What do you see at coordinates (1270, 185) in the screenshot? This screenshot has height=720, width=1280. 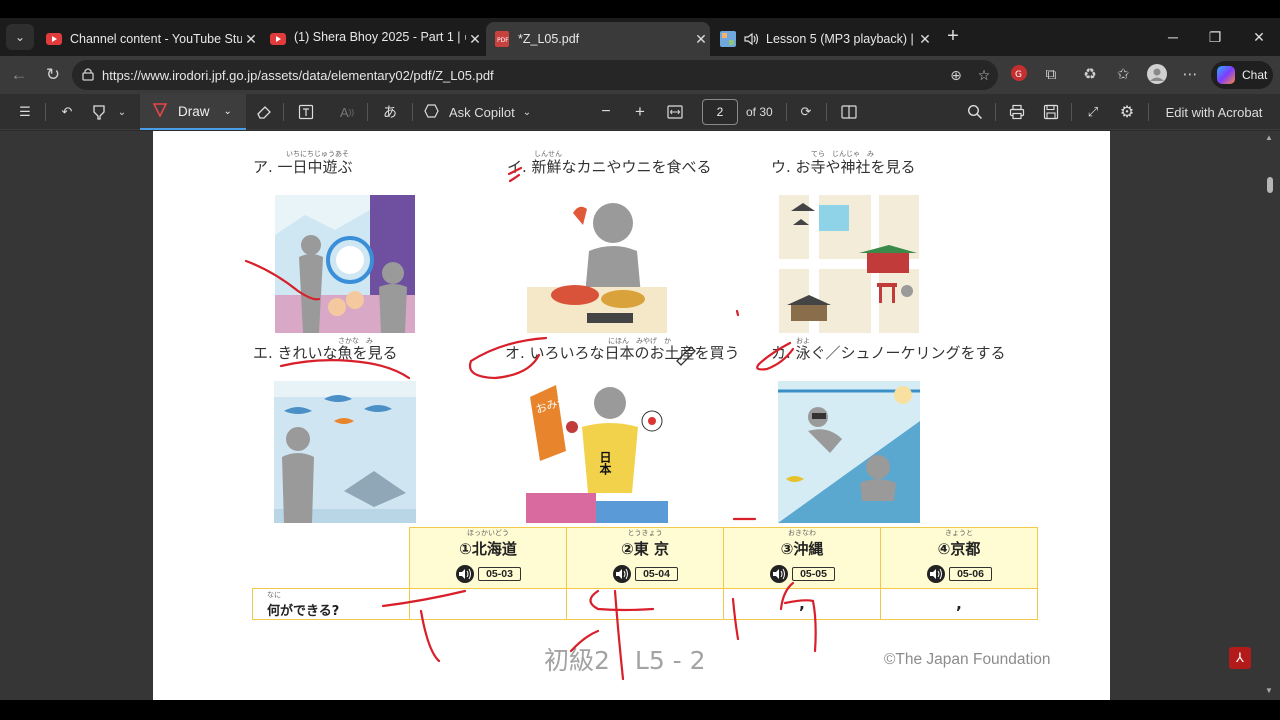 I see `scroll-thumb` at bounding box center [1270, 185].